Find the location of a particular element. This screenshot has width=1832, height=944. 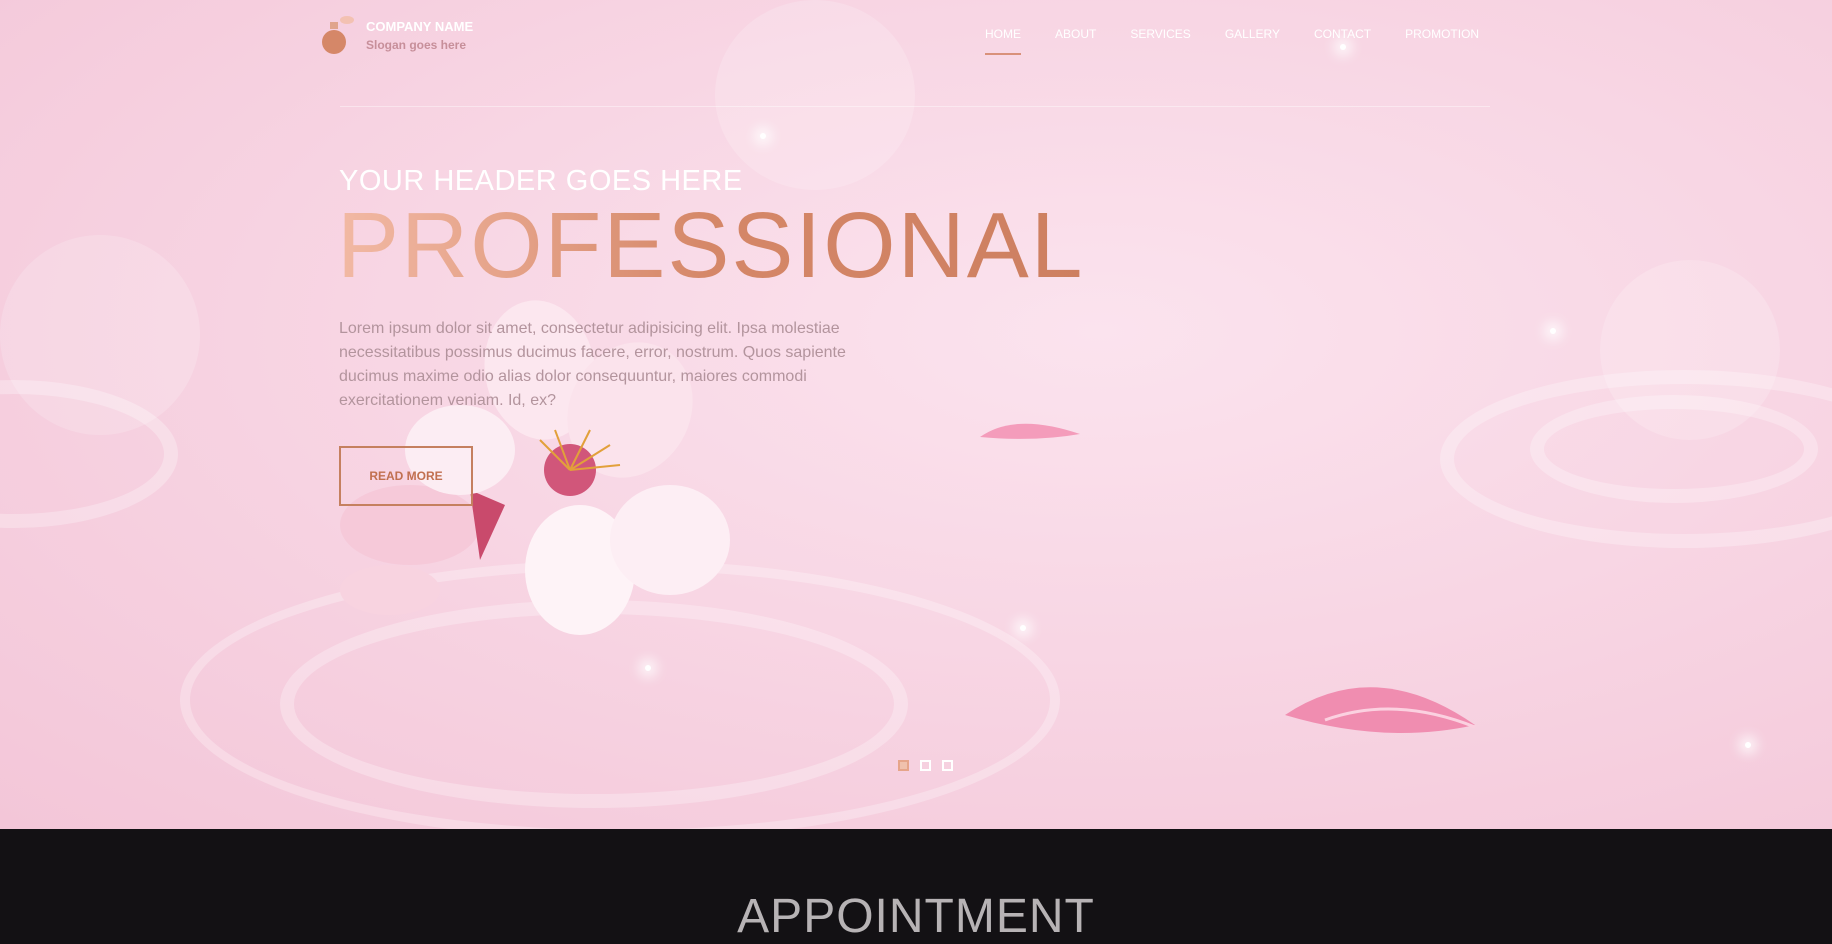

nav-about: ABOUT is located at coordinates (1075, 41).